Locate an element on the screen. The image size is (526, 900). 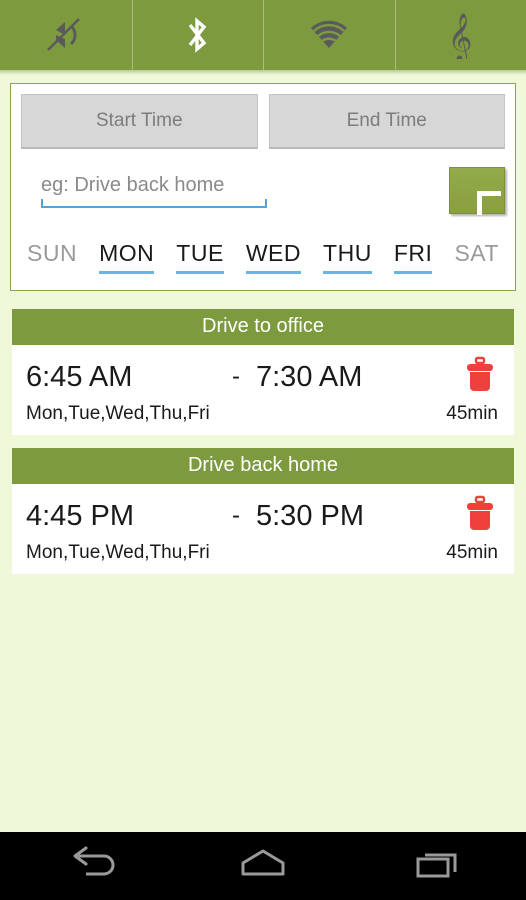
day-toggle-sat: SAT is located at coordinates (476, 257).